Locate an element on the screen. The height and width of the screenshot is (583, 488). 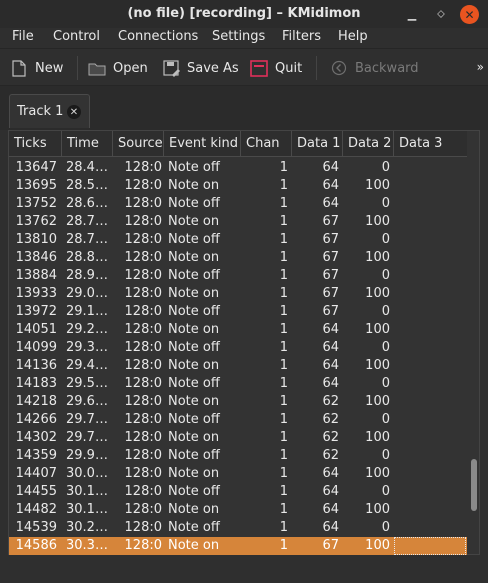
table-row: 13846 28.8… 128:0 Note on 1 67 100 is located at coordinates (238, 258).